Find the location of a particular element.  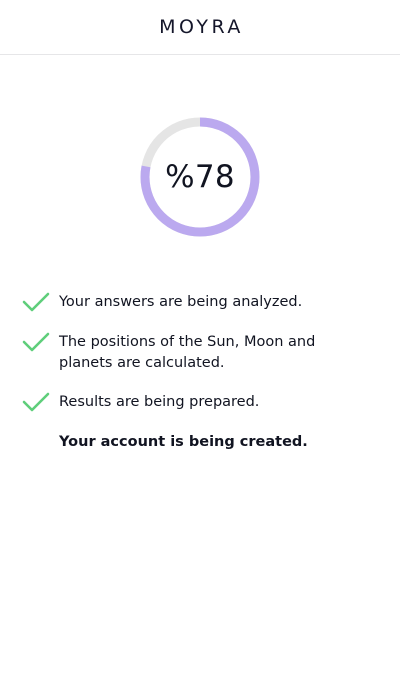

step-text-active: Your account is being created. is located at coordinates (183, 442).